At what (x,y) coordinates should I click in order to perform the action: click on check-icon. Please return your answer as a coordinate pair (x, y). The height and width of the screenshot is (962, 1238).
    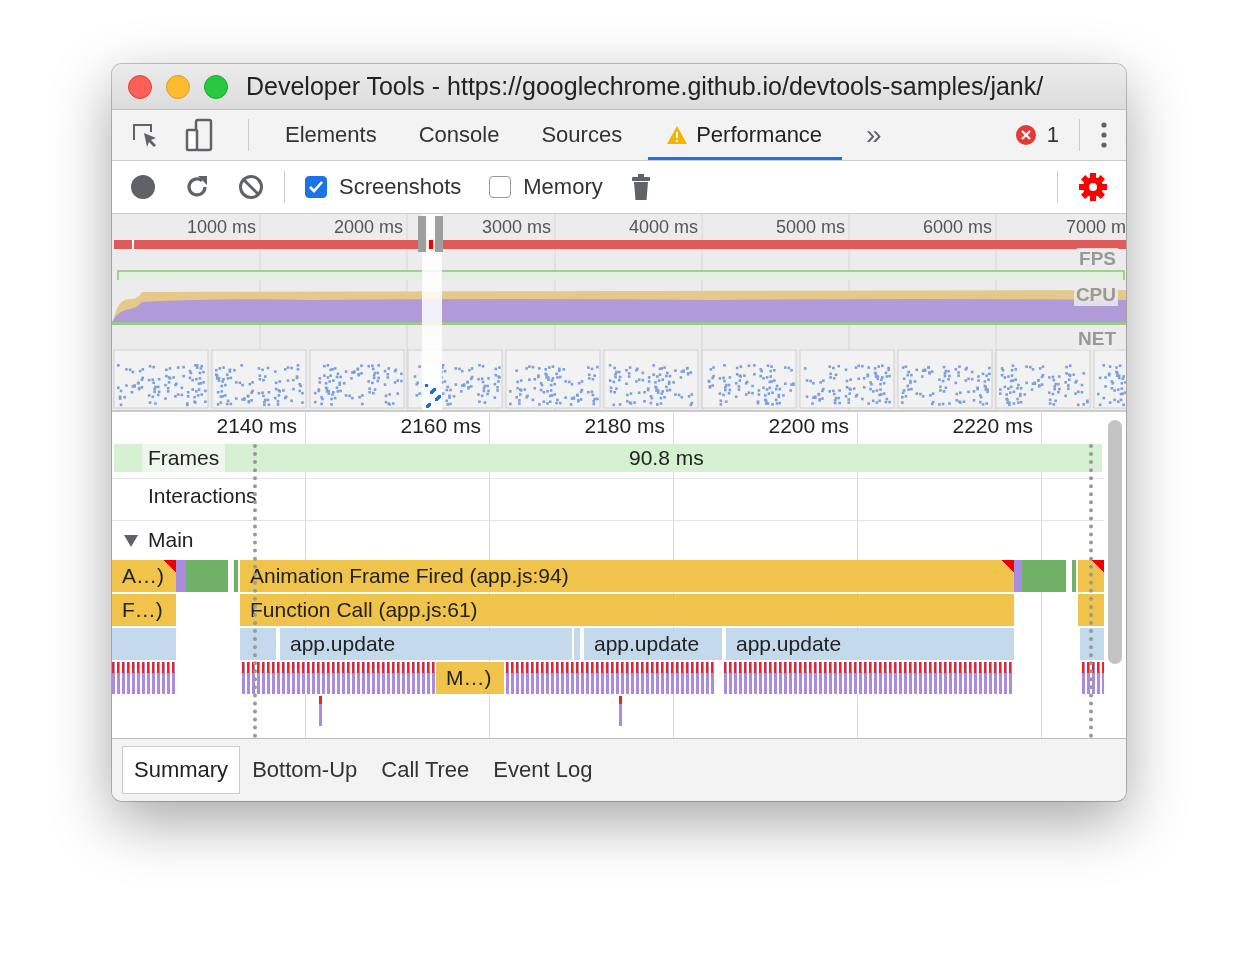
    Looking at the image, I should click on (316, 187).